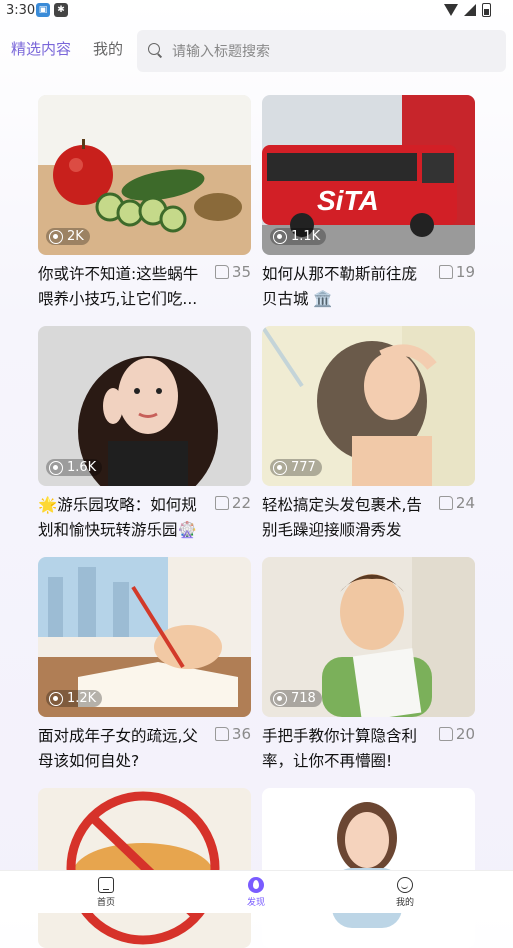  What do you see at coordinates (43, 10) in the screenshot?
I see `app-notification-icon: ▣` at bounding box center [43, 10].